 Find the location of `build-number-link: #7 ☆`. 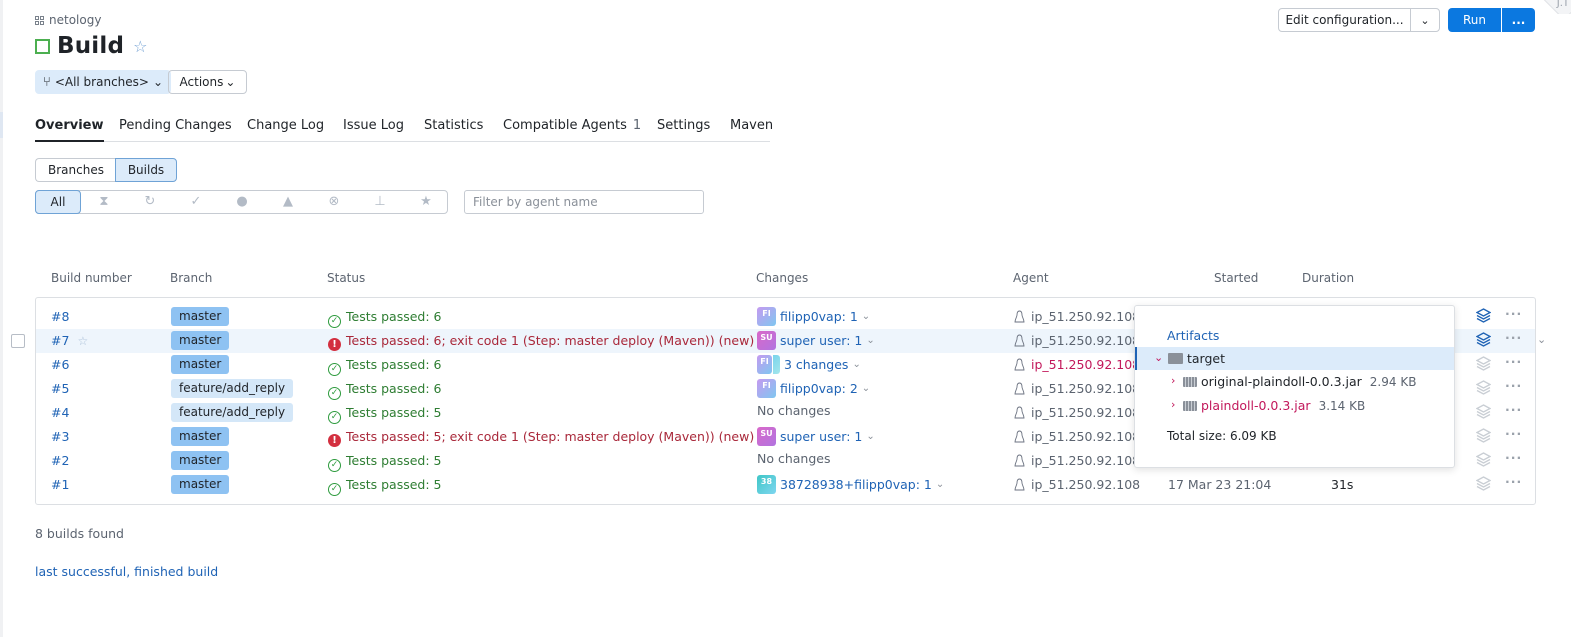

build-number-link: #7 ☆ is located at coordinates (69, 340).